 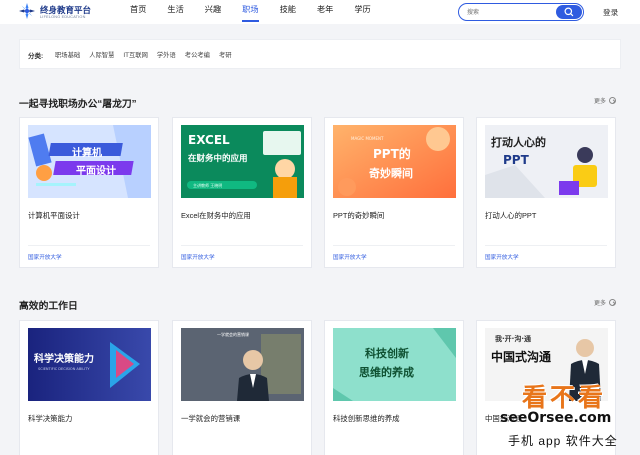 I want to click on course-thumbnail: 科技创新 思维的养成, so click(x=394, y=364).